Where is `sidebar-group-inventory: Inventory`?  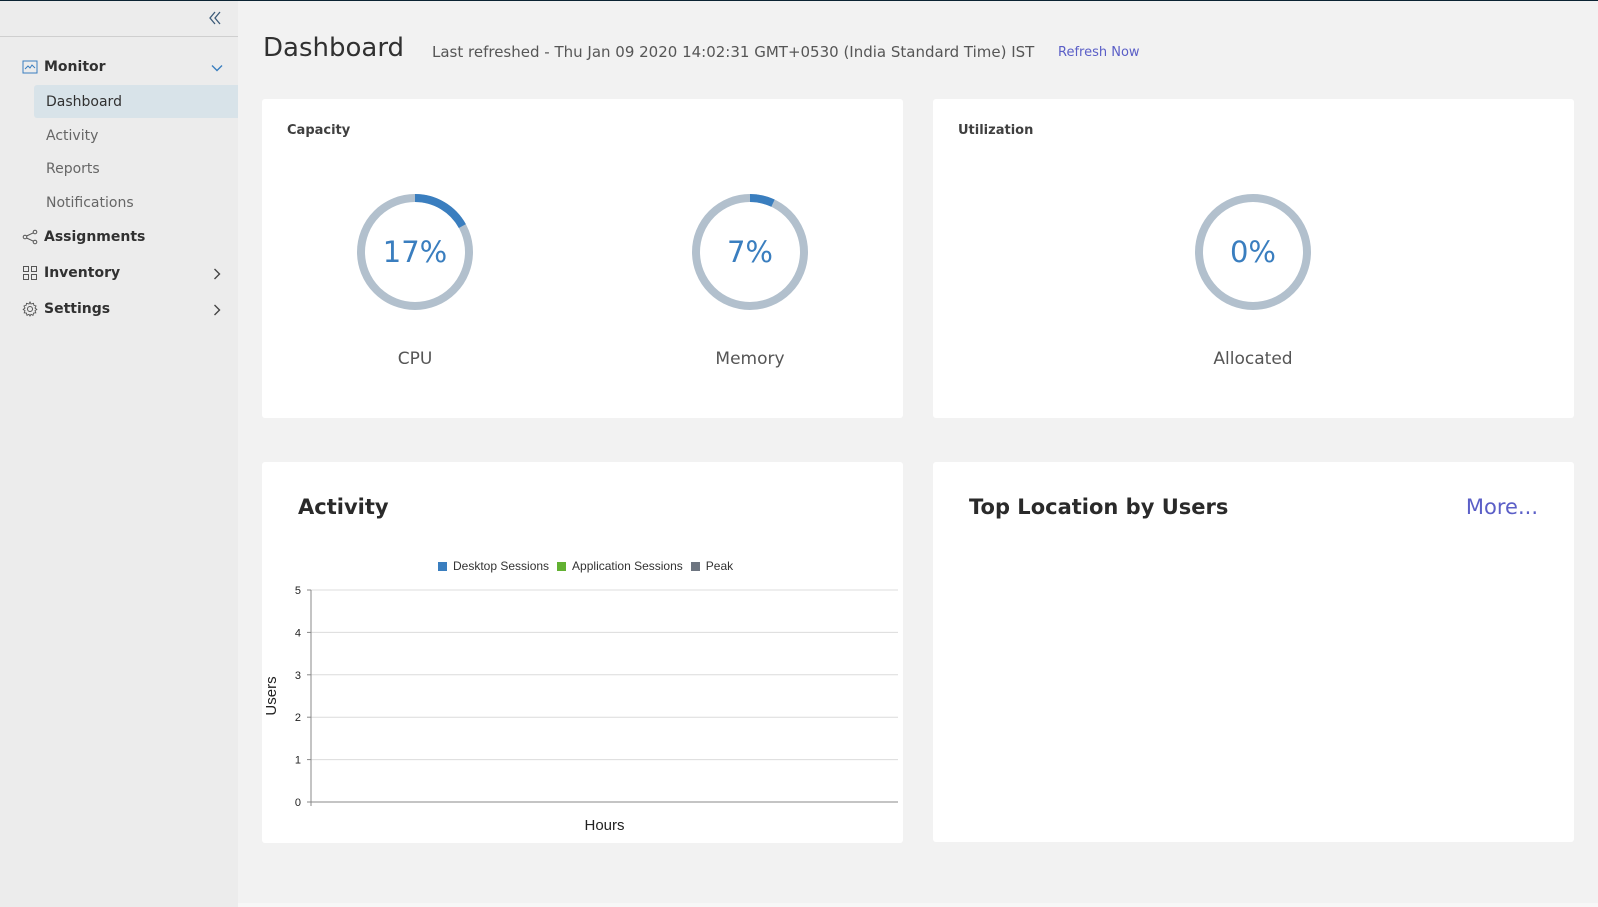
sidebar-group-inventory: Inventory is located at coordinates (119, 273).